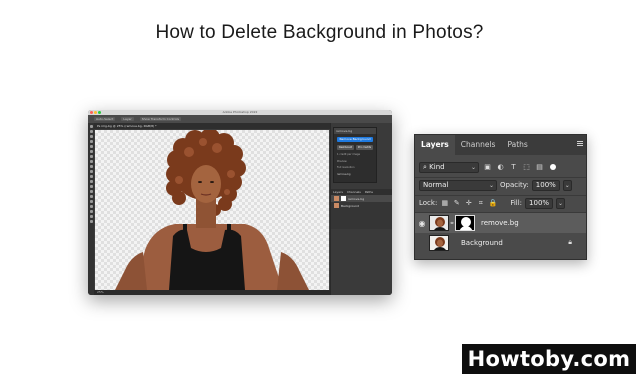 The width and height of the screenshot is (639, 376). Describe the element at coordinates (91, 151) in the screenshot. I see `eyedropper-tool-icon` at that location.